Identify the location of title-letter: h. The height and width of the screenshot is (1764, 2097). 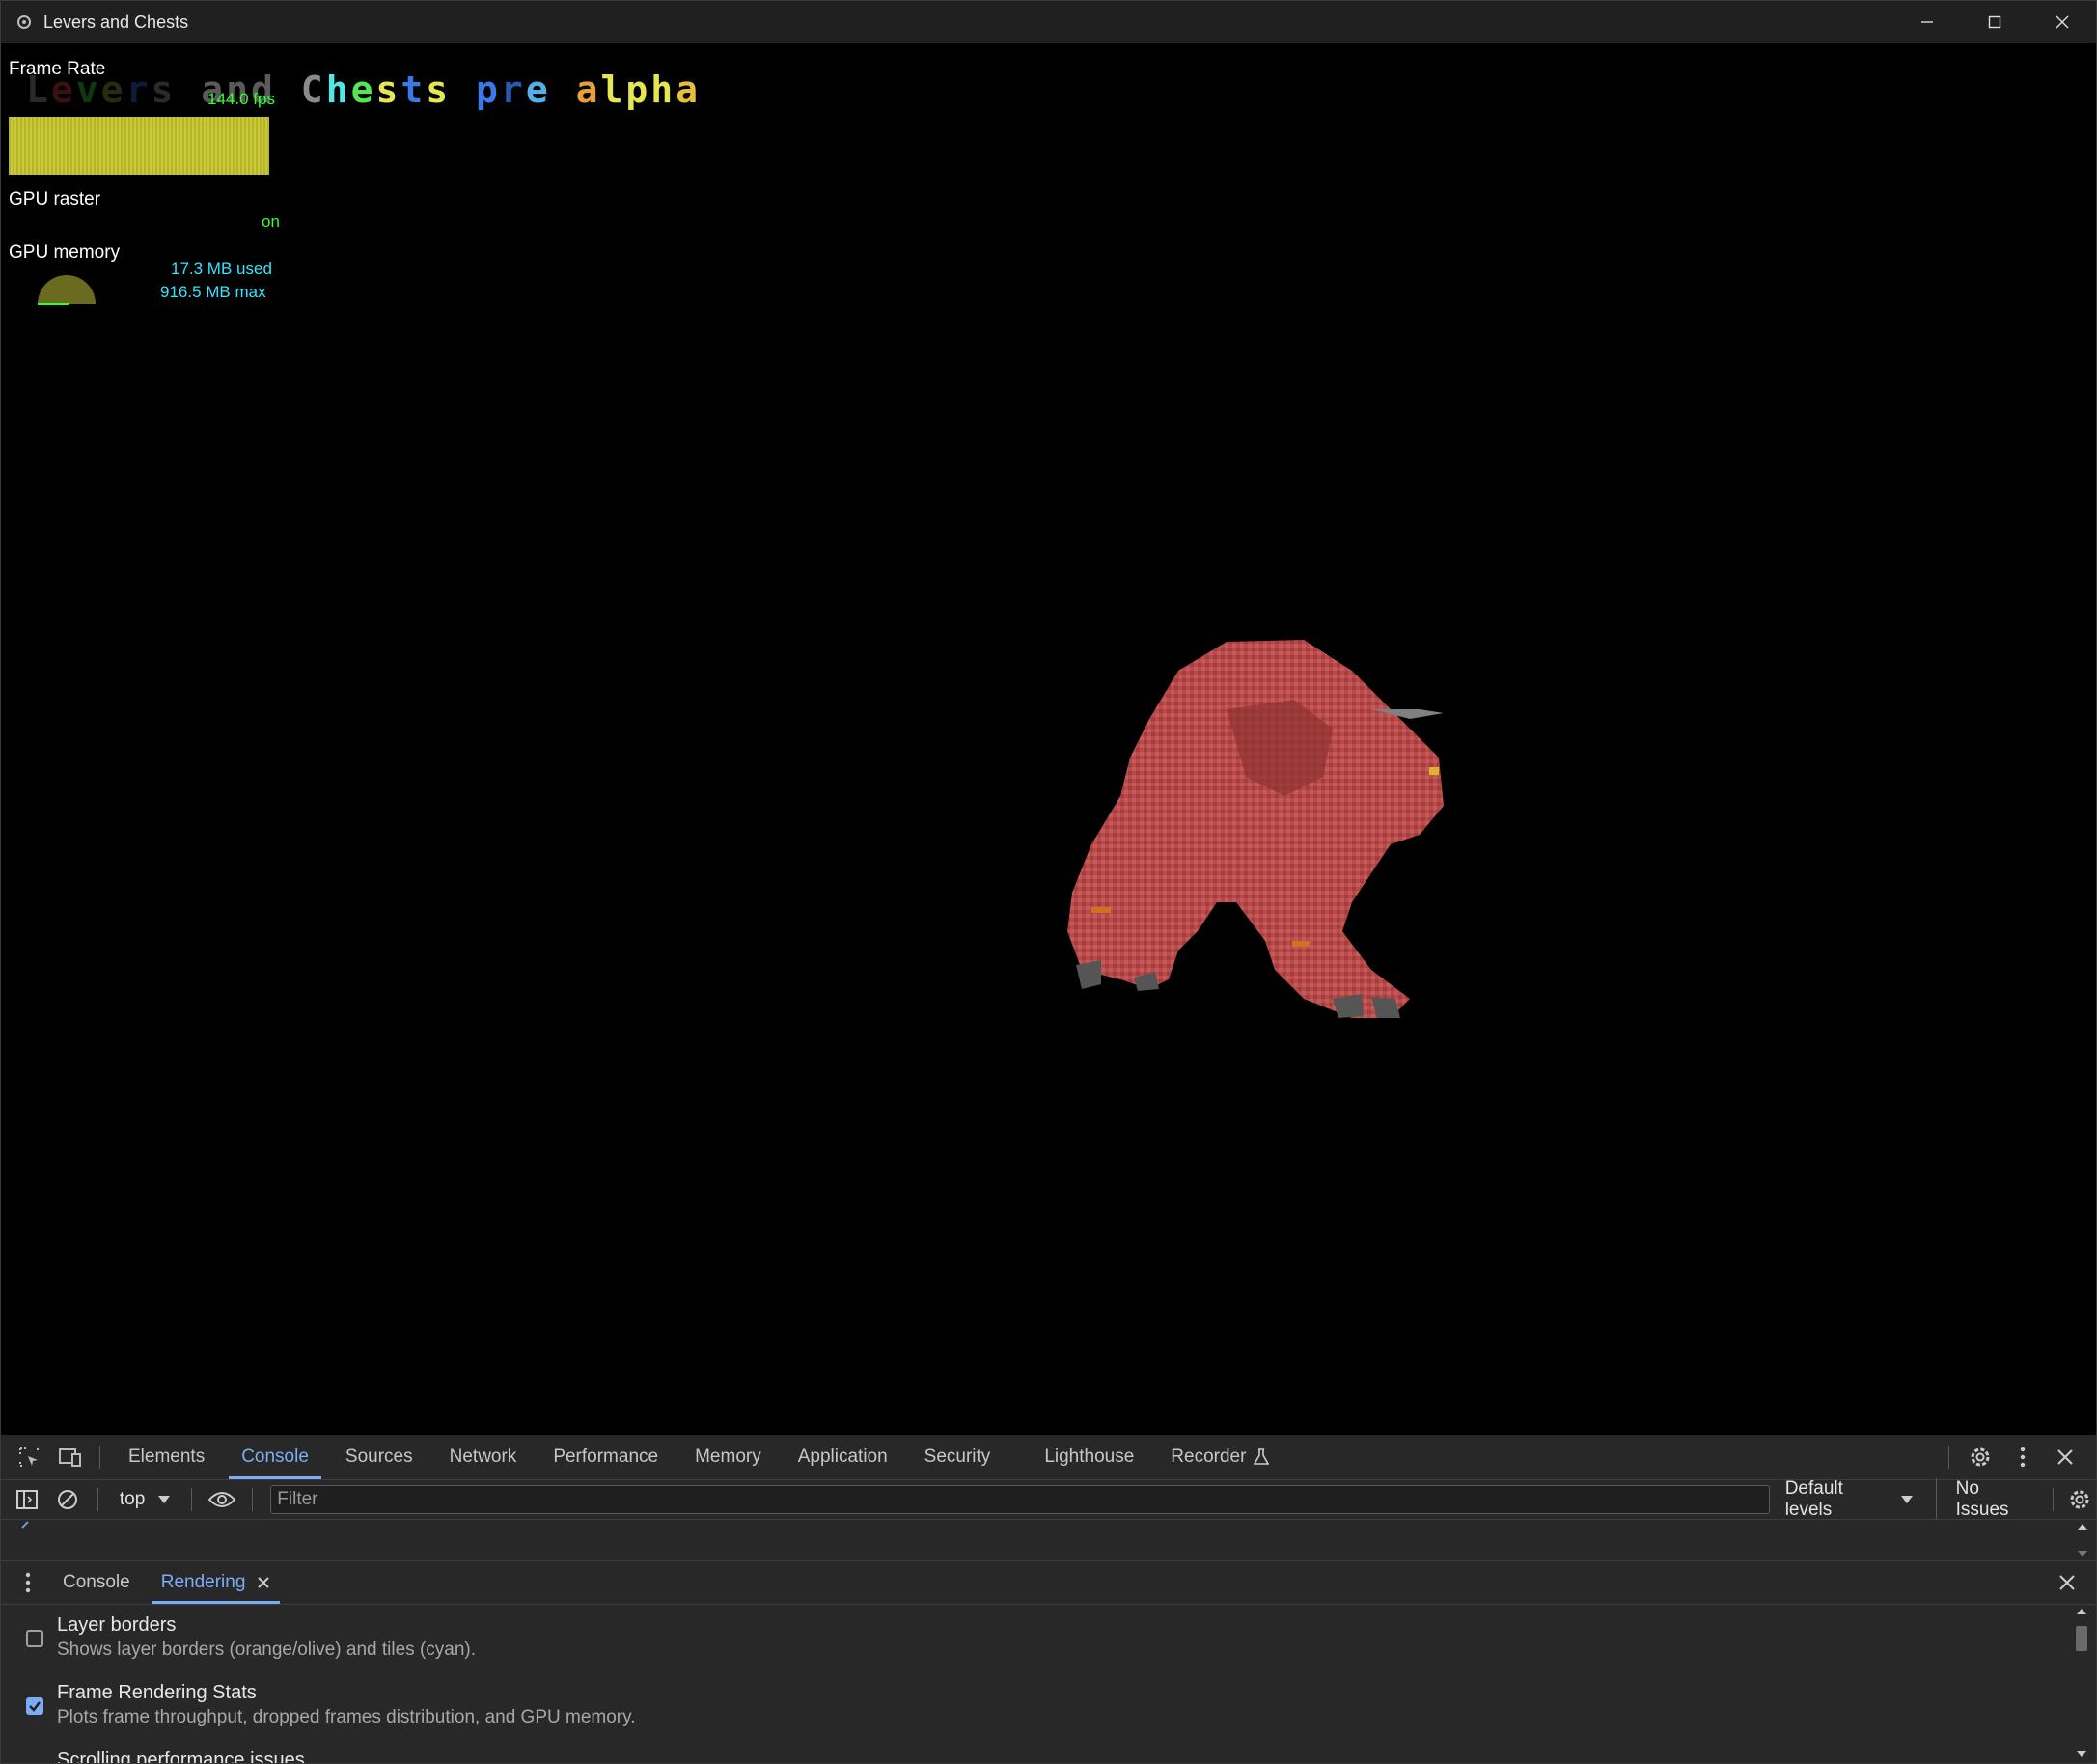
(338, 90).